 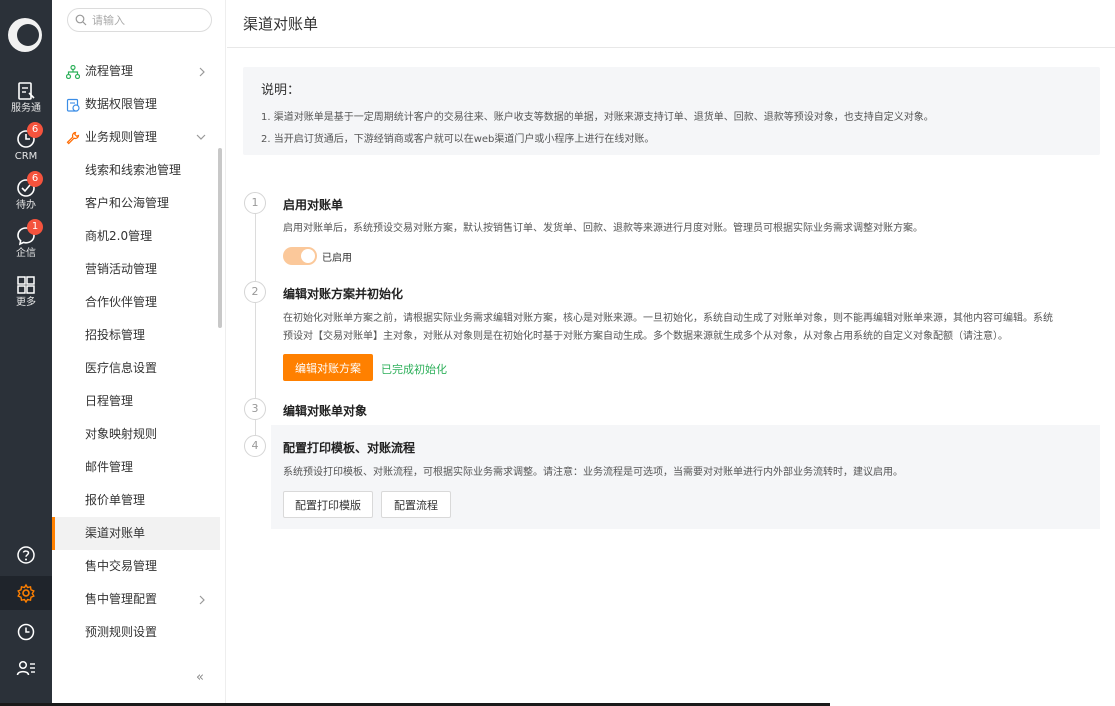 What do you see at coordinates (127, 203) in the screenshot?
I see `sidebar-item-label: 客户和公海管理` at bounding box center [127, 203].